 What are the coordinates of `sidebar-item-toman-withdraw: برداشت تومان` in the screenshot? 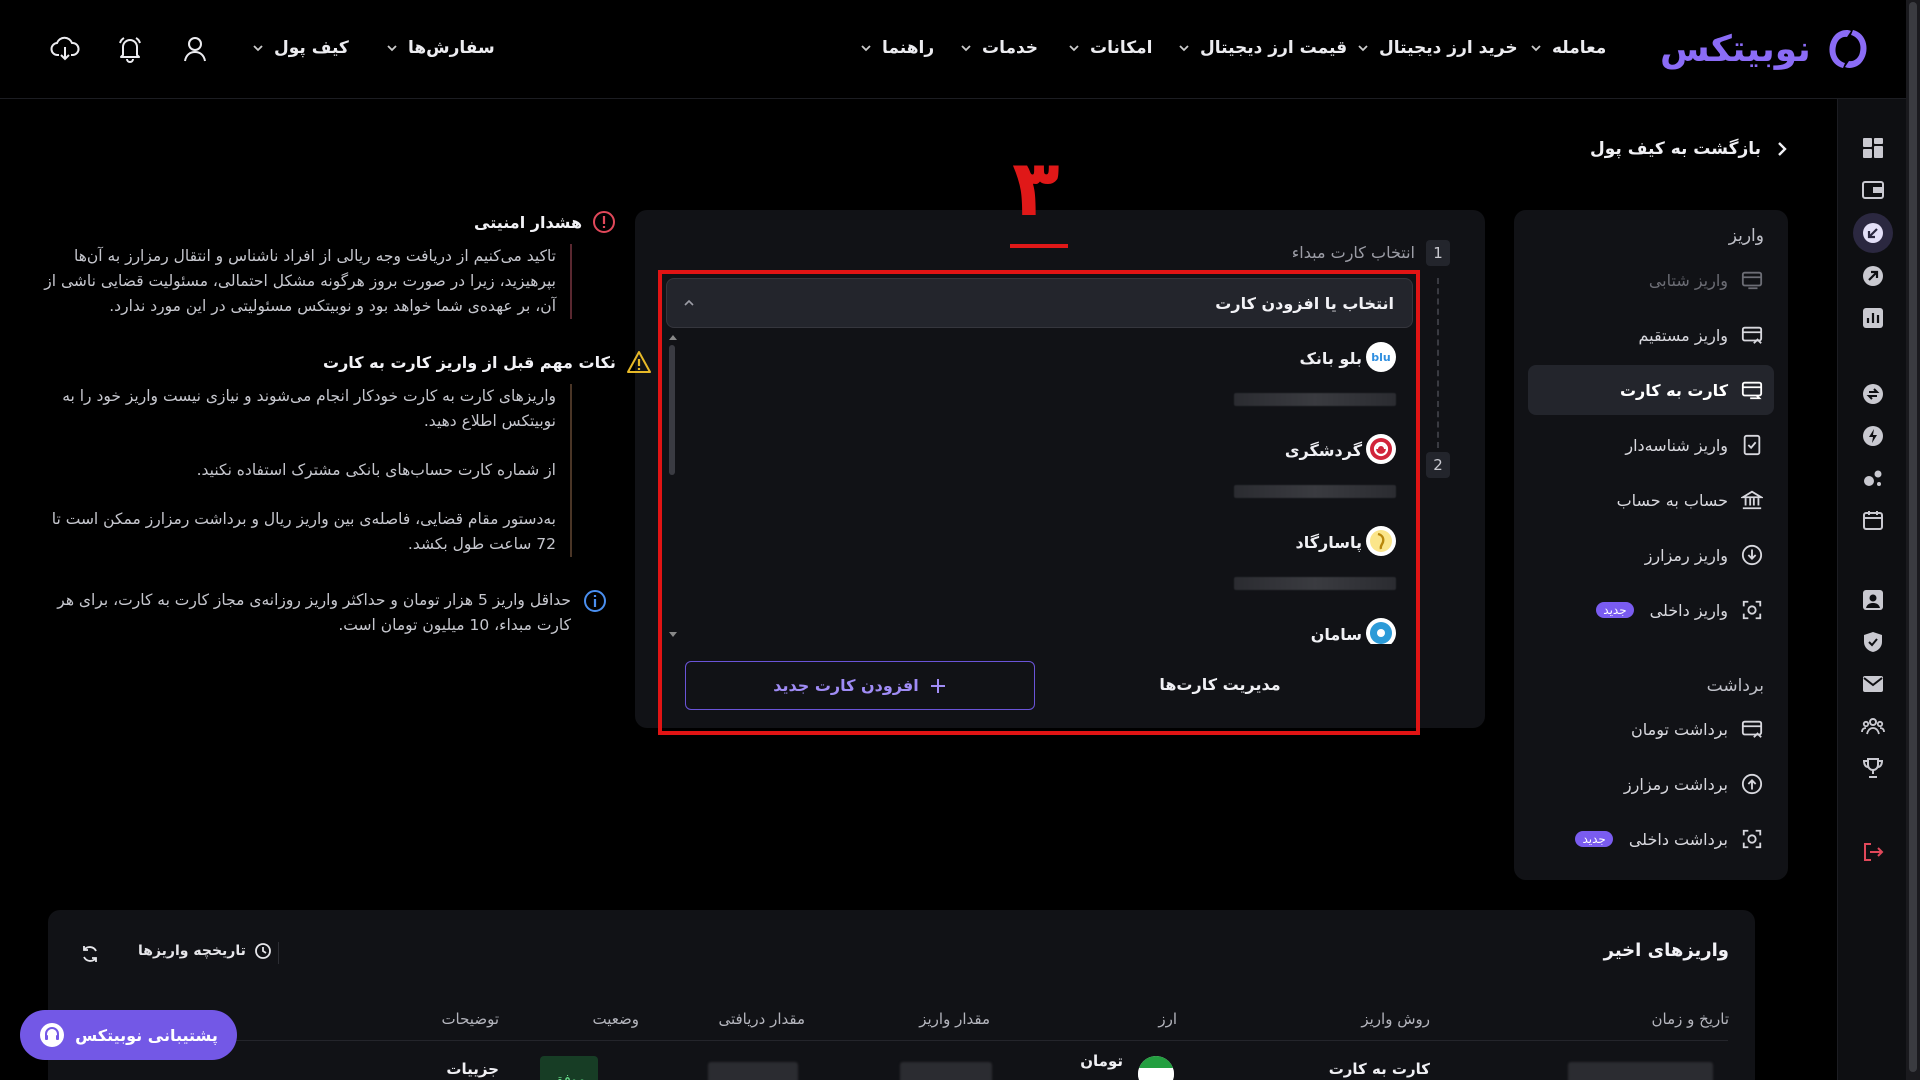 It's located at (1651, 729).